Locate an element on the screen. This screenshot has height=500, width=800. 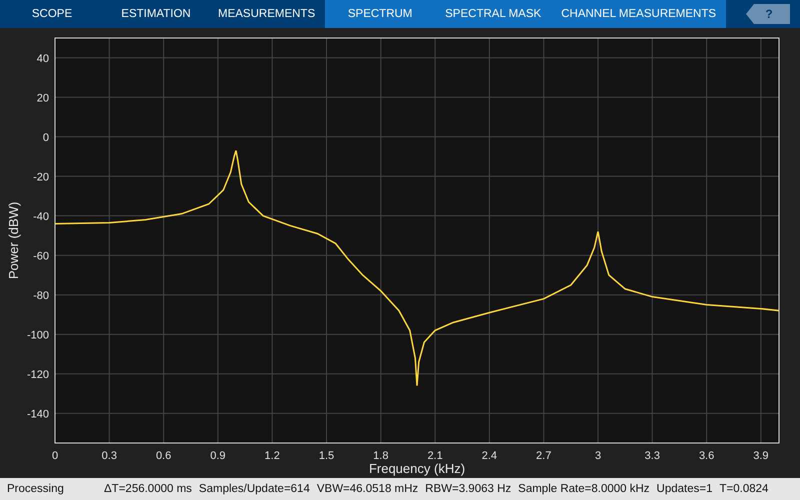
y-tick-label: -120 is located at coordinates (37, 374).